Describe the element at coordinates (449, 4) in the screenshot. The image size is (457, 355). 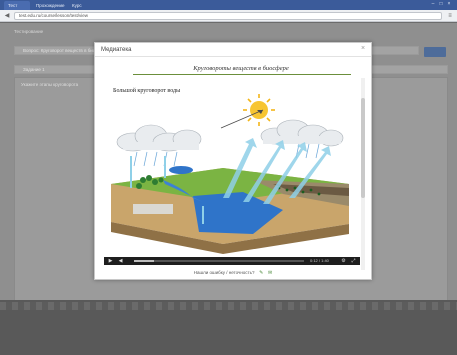
I see `close-window-icon: ×` at that location.